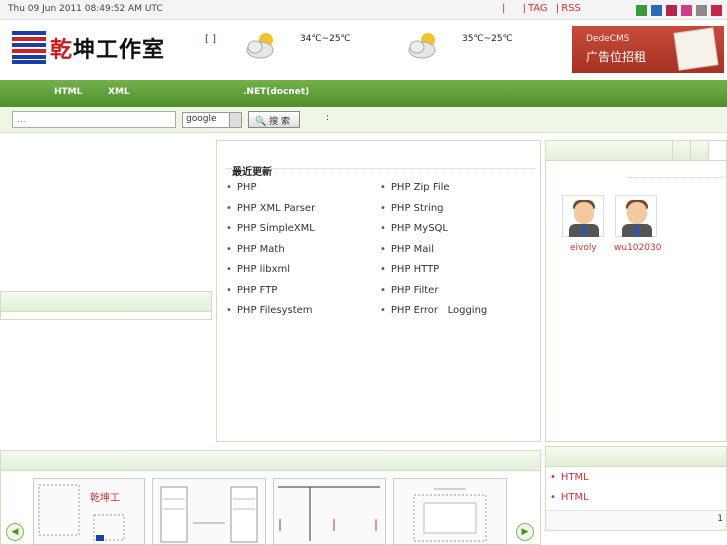  Describe the element at coordinates (415, 187) in the screenshot. I see `recent-item: PHP Zip File` at that location.